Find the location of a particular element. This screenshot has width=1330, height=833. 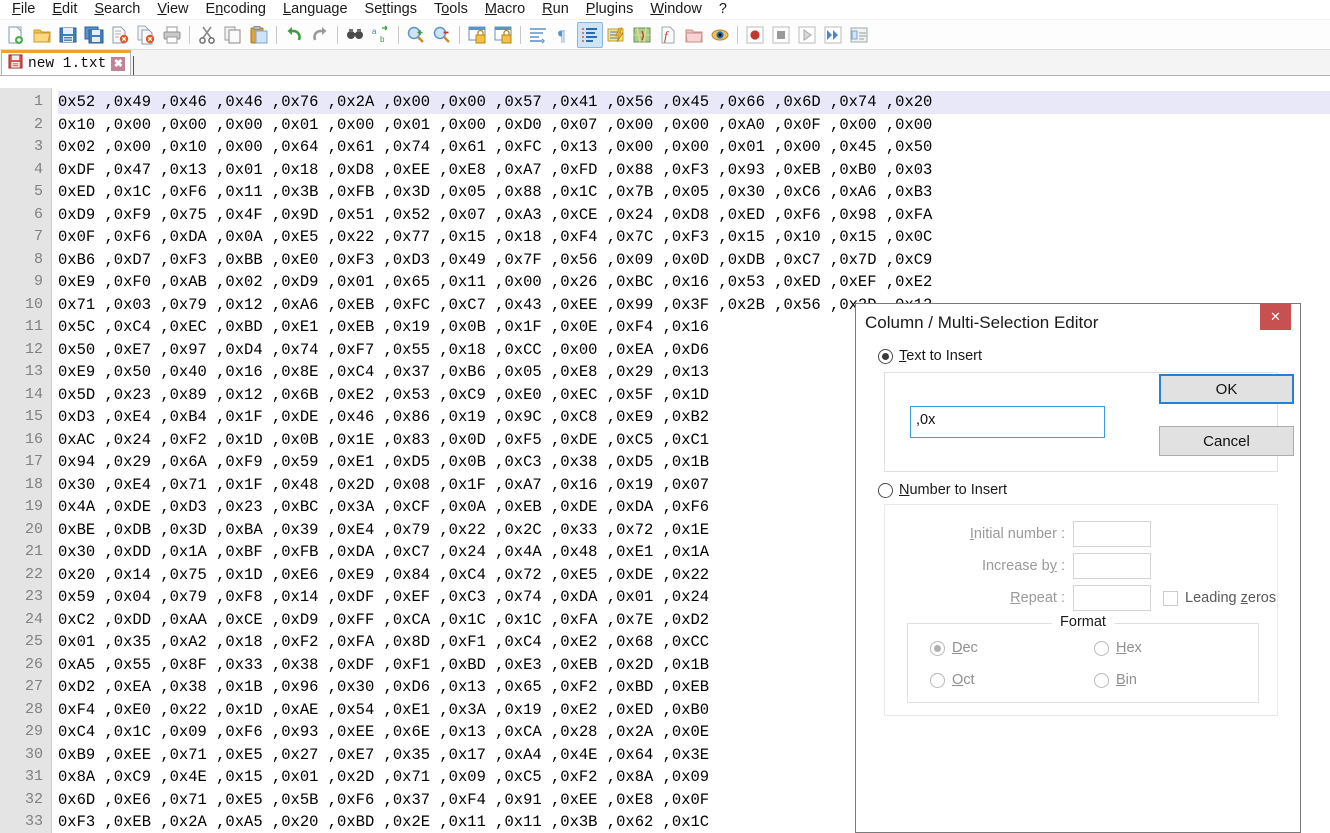

line-number: 12 is located at coordinates (33, 349).